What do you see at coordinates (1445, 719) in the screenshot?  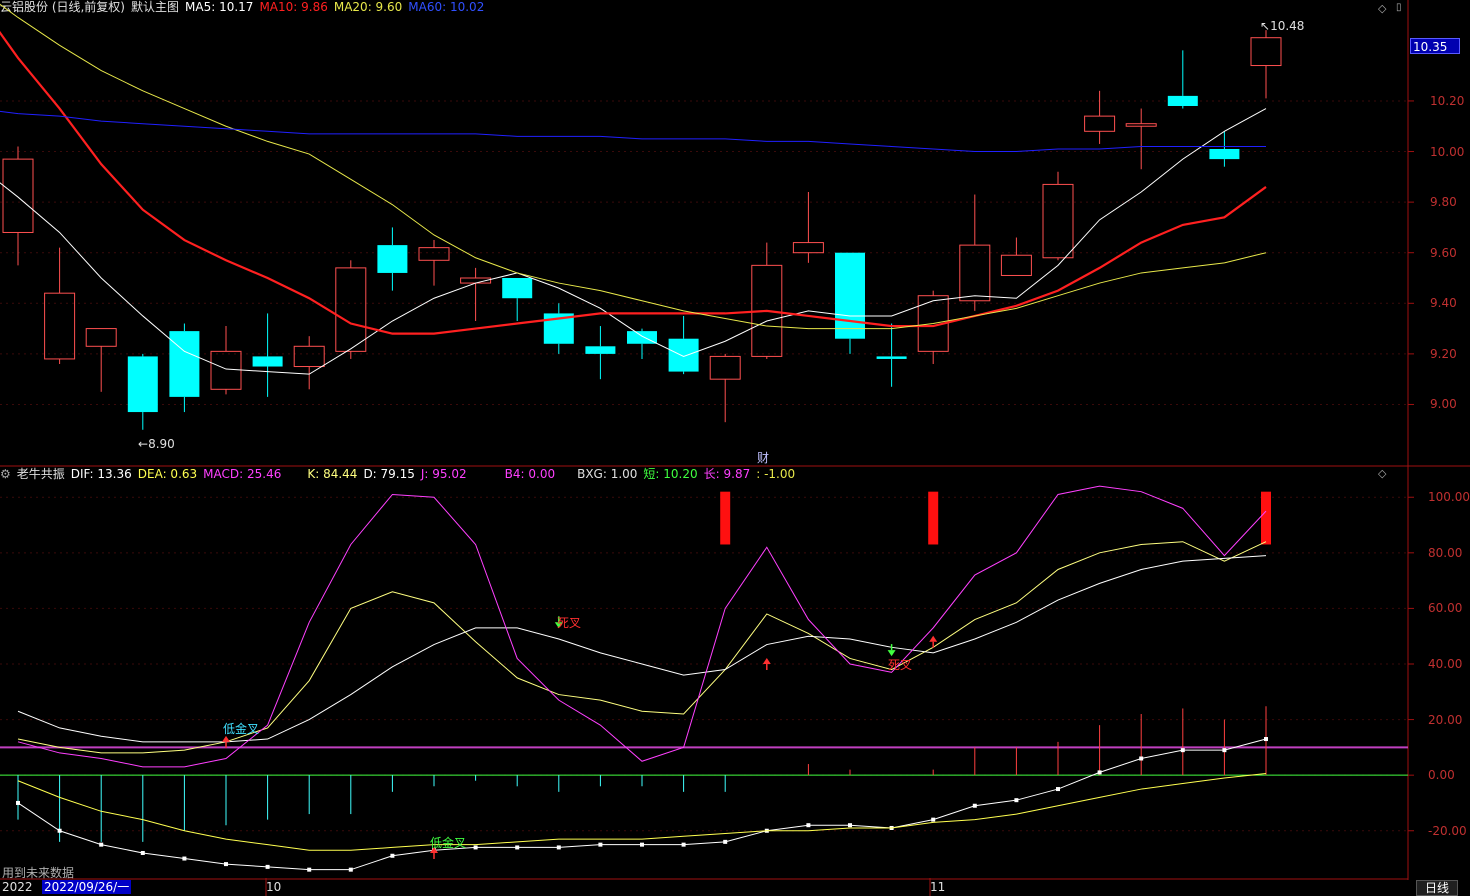 I see `indicator-tick-label: 20.00` at bounding box center [1445, 719].